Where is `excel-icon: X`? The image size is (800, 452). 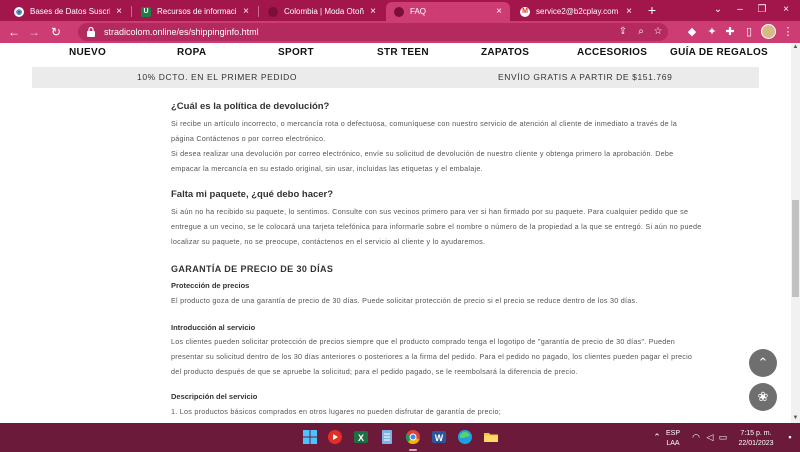 excel-icon: X is located at coordinates (361, 437).